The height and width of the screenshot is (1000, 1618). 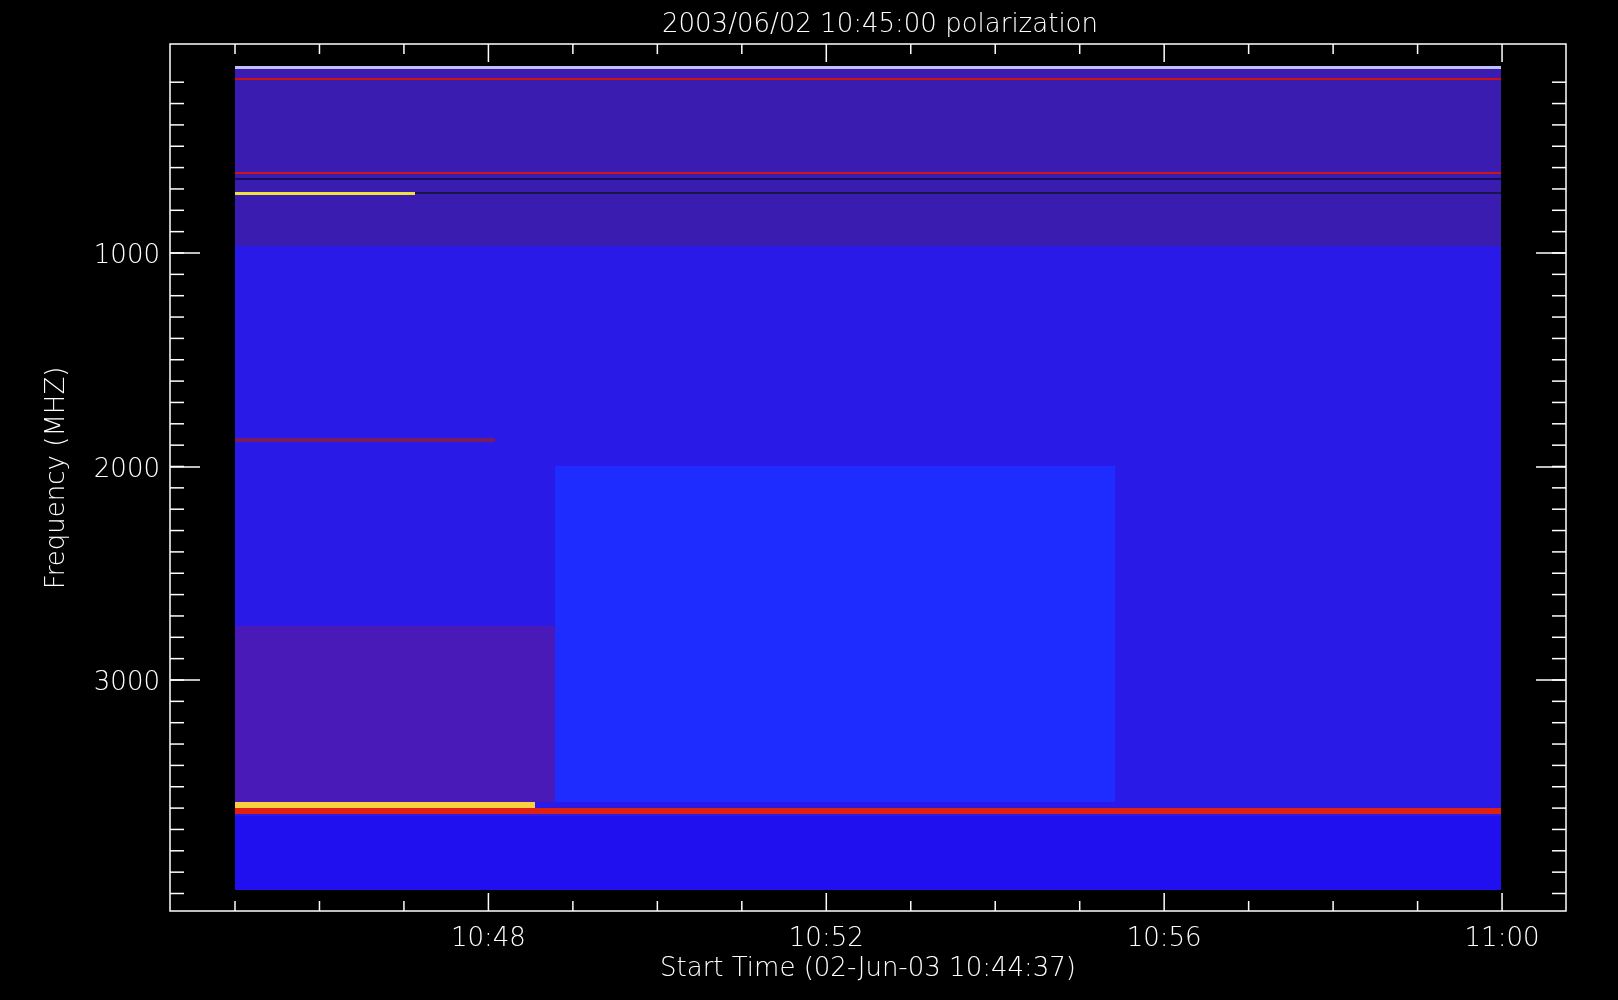 I want to click on plot-title: 2003/06/02 10:45:00 polarization, so click(x=880, y=23).